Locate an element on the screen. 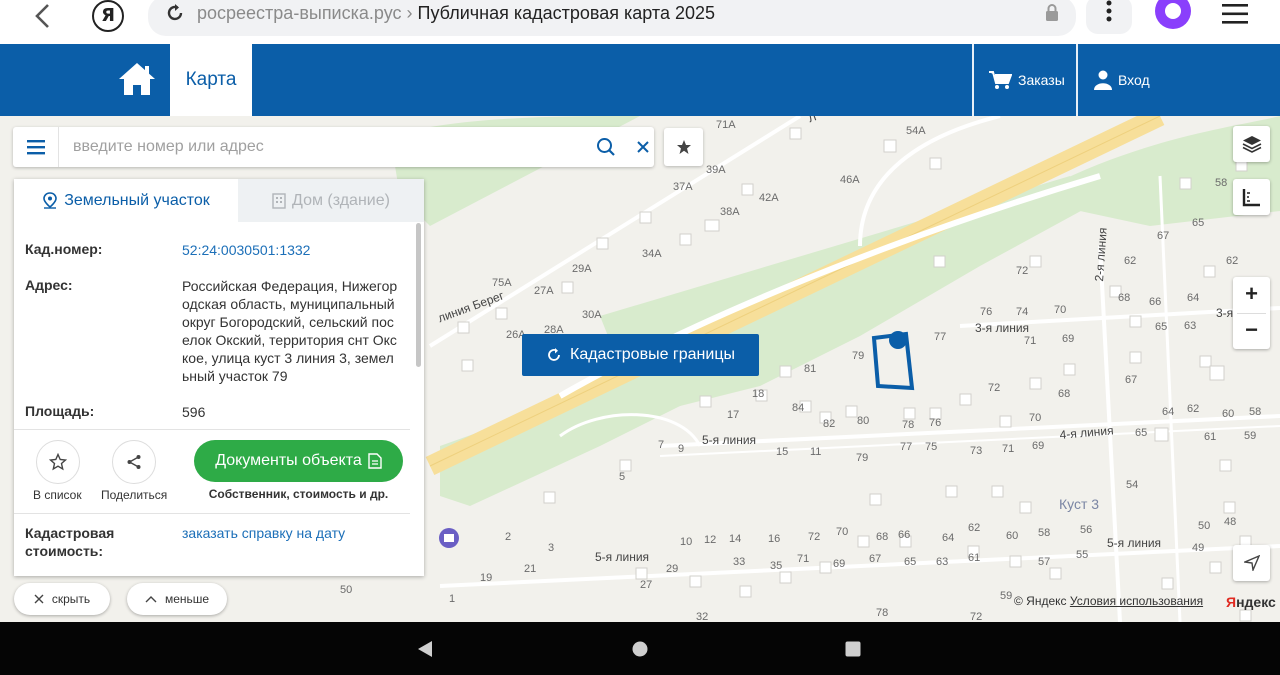  home-icon is located at coordinates (137, 79).